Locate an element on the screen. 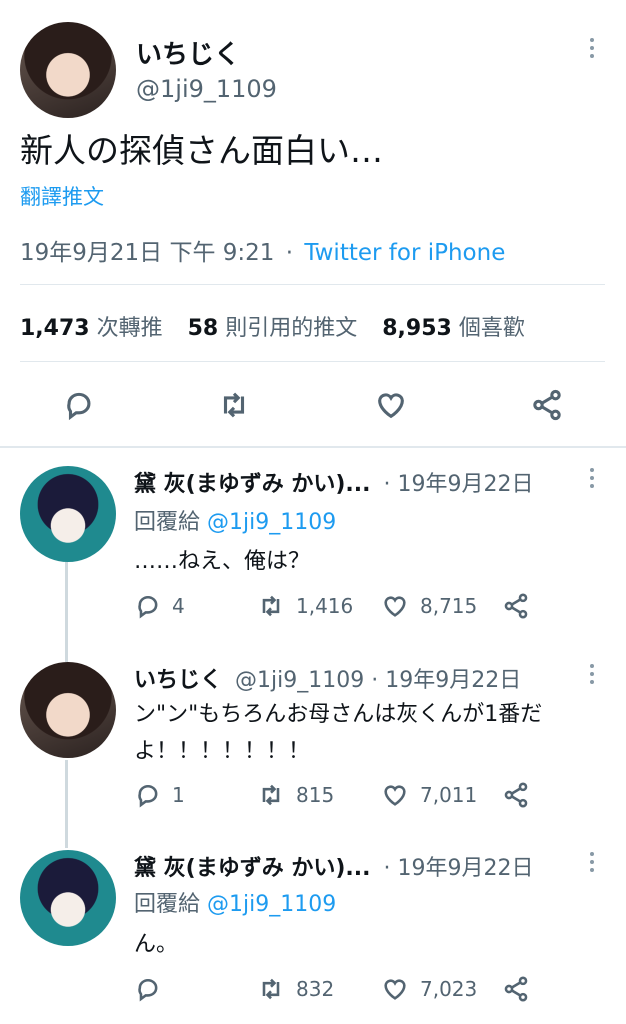 The height and width of the screenshot is (1024, 626). reply-count: 4 is located at coordinates (178, 606).